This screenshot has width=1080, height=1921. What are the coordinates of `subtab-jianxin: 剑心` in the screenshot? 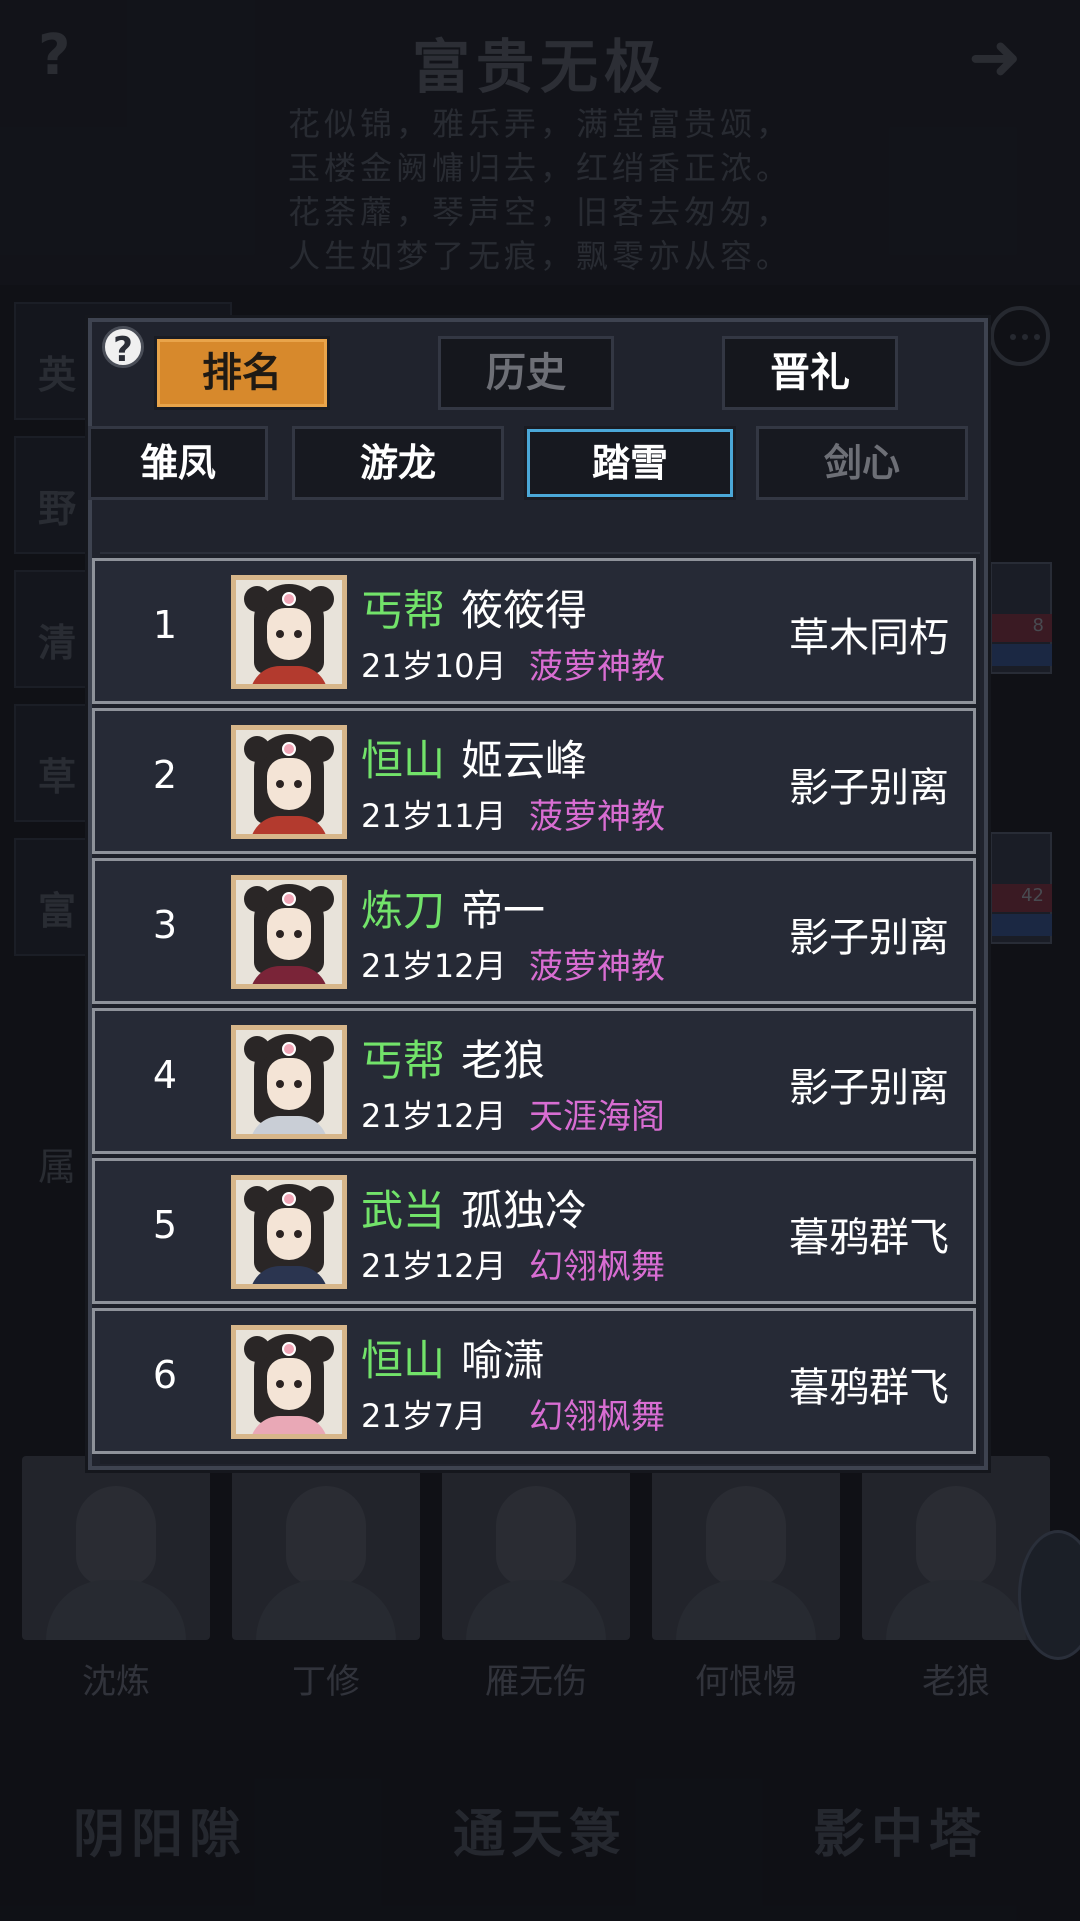 It's located at (862, 463).